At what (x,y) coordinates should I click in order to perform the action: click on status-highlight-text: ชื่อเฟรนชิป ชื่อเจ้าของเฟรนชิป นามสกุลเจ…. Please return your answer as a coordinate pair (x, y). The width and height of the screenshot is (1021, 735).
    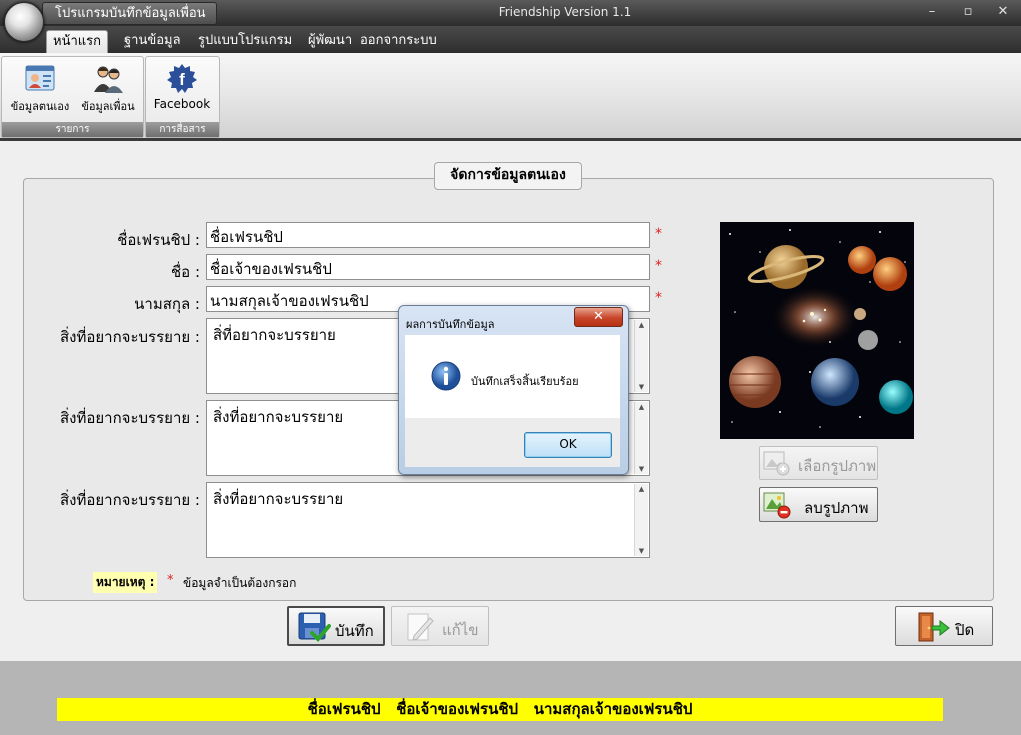
    Looking at the image, I should click on (500, 709).